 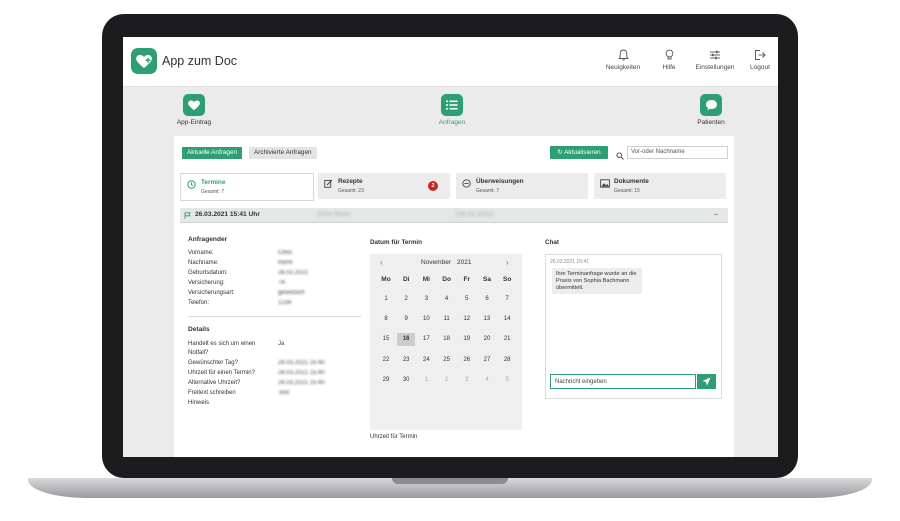 What do you see at coordinates (446, 279) in the screenshot?
I see `weekday-label: Do` at bounding box center [446, 279].